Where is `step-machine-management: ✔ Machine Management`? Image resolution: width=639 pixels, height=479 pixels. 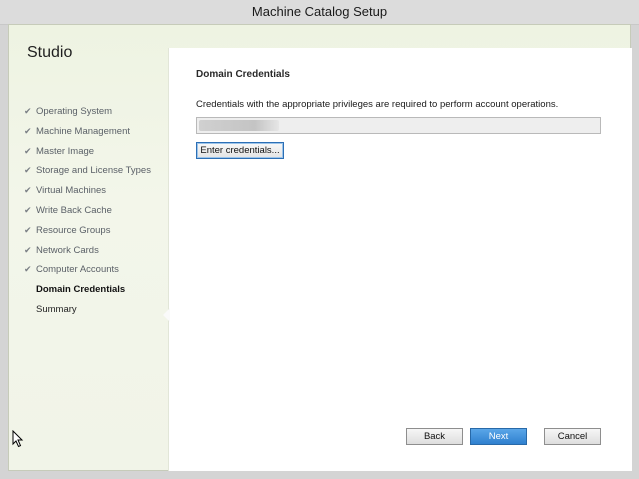
step-machine-management: ✔ Machine Management is located at coordinates (87, 132).